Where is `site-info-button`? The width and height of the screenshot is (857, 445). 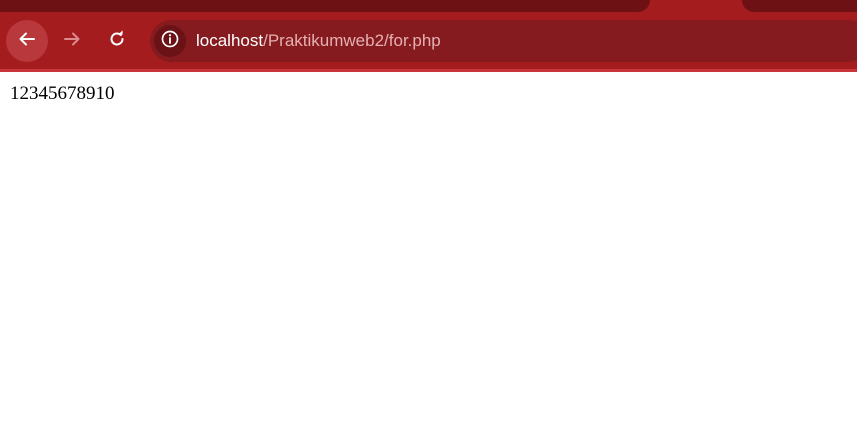 site-info-button is located at coordinates (170, 41).